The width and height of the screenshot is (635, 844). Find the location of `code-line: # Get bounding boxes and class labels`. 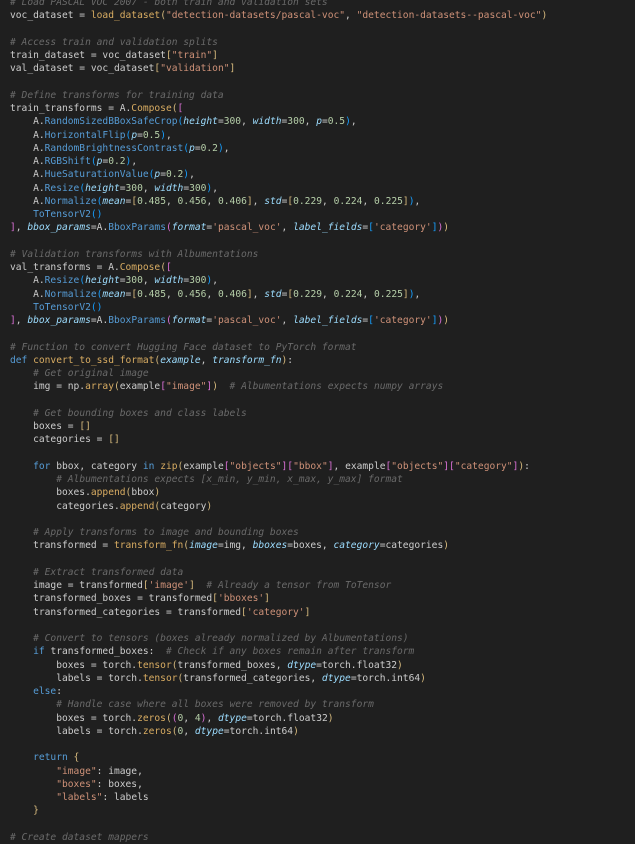

code-line: # Get bounding boxes and class labels is located at coordinates (322, 413).